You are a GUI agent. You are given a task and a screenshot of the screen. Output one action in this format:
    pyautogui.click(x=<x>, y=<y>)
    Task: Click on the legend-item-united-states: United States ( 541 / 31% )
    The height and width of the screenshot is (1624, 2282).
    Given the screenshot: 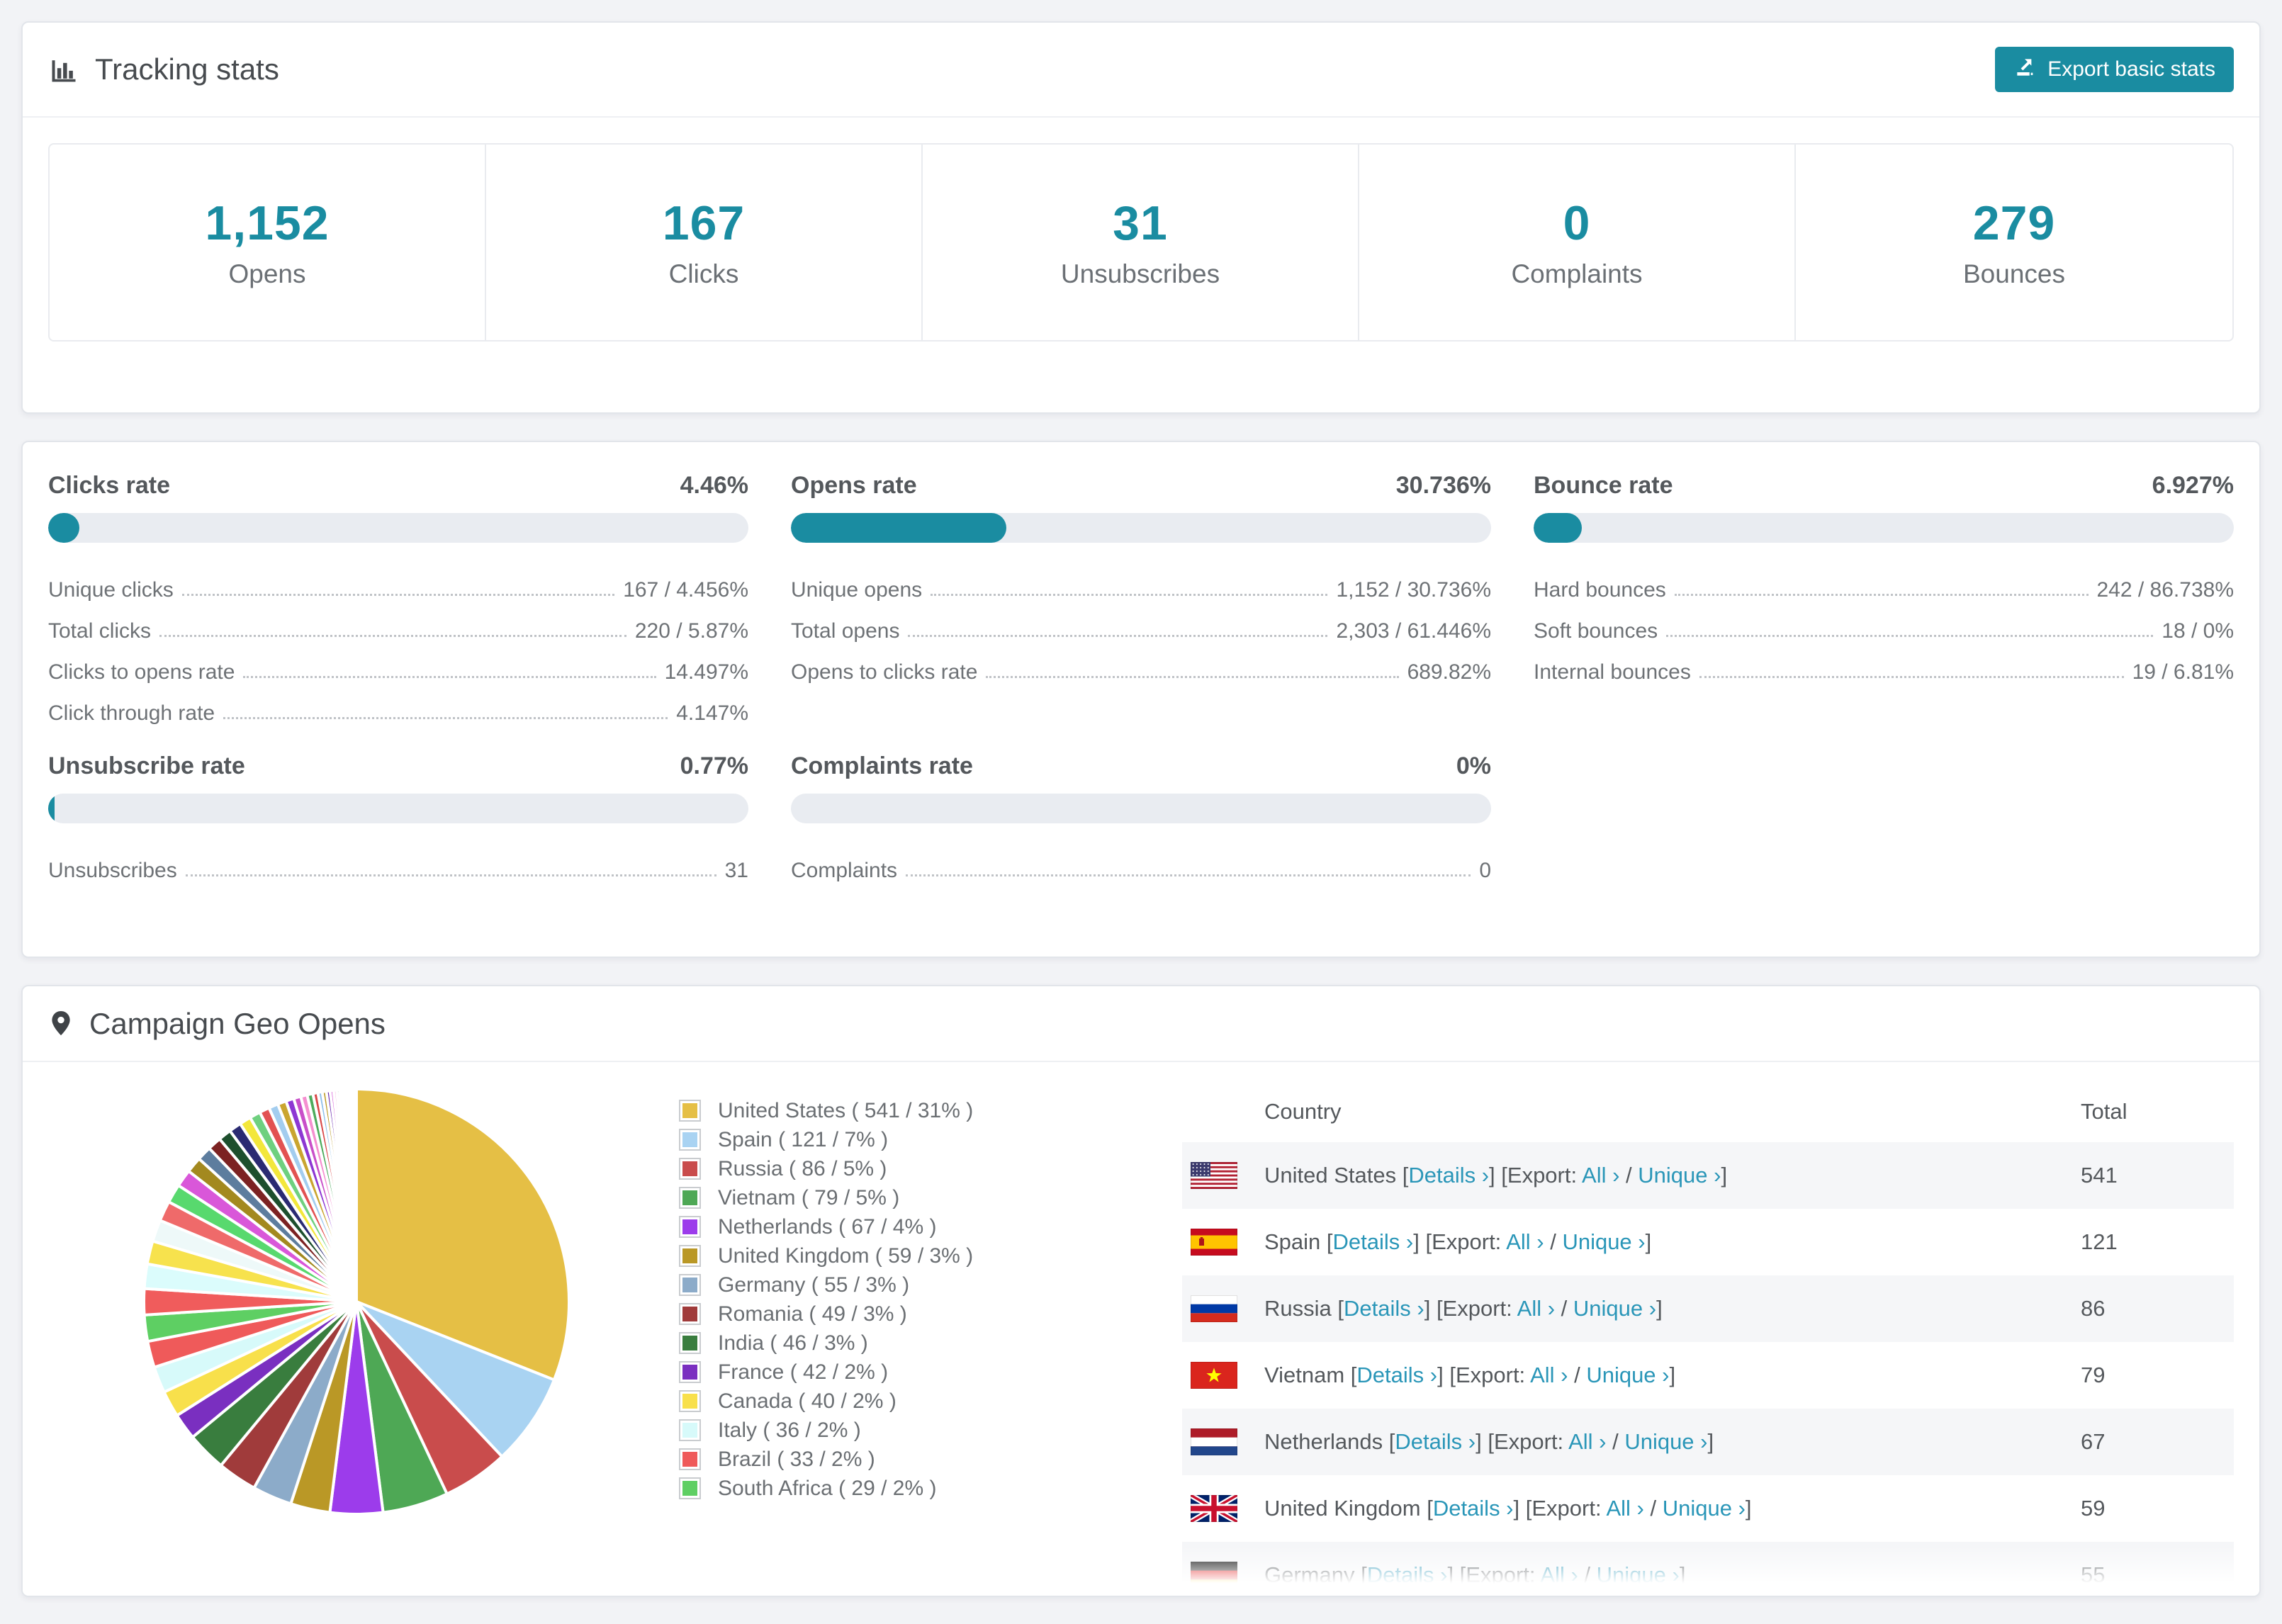 What is the action you would take?
    pyautogui.click(x=927, y=1111)
    